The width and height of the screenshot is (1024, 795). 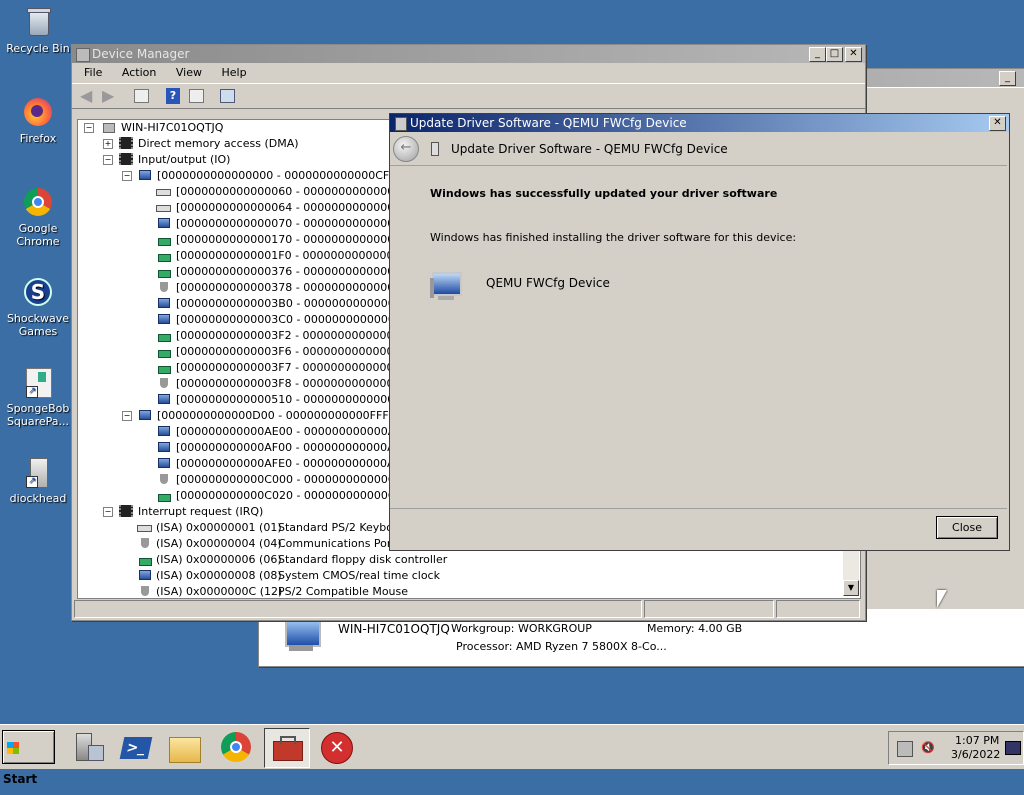 What do you see at coordinates (301, 637) in the screenshot?
I see `computer-icon` at bounding box center [301, 637].